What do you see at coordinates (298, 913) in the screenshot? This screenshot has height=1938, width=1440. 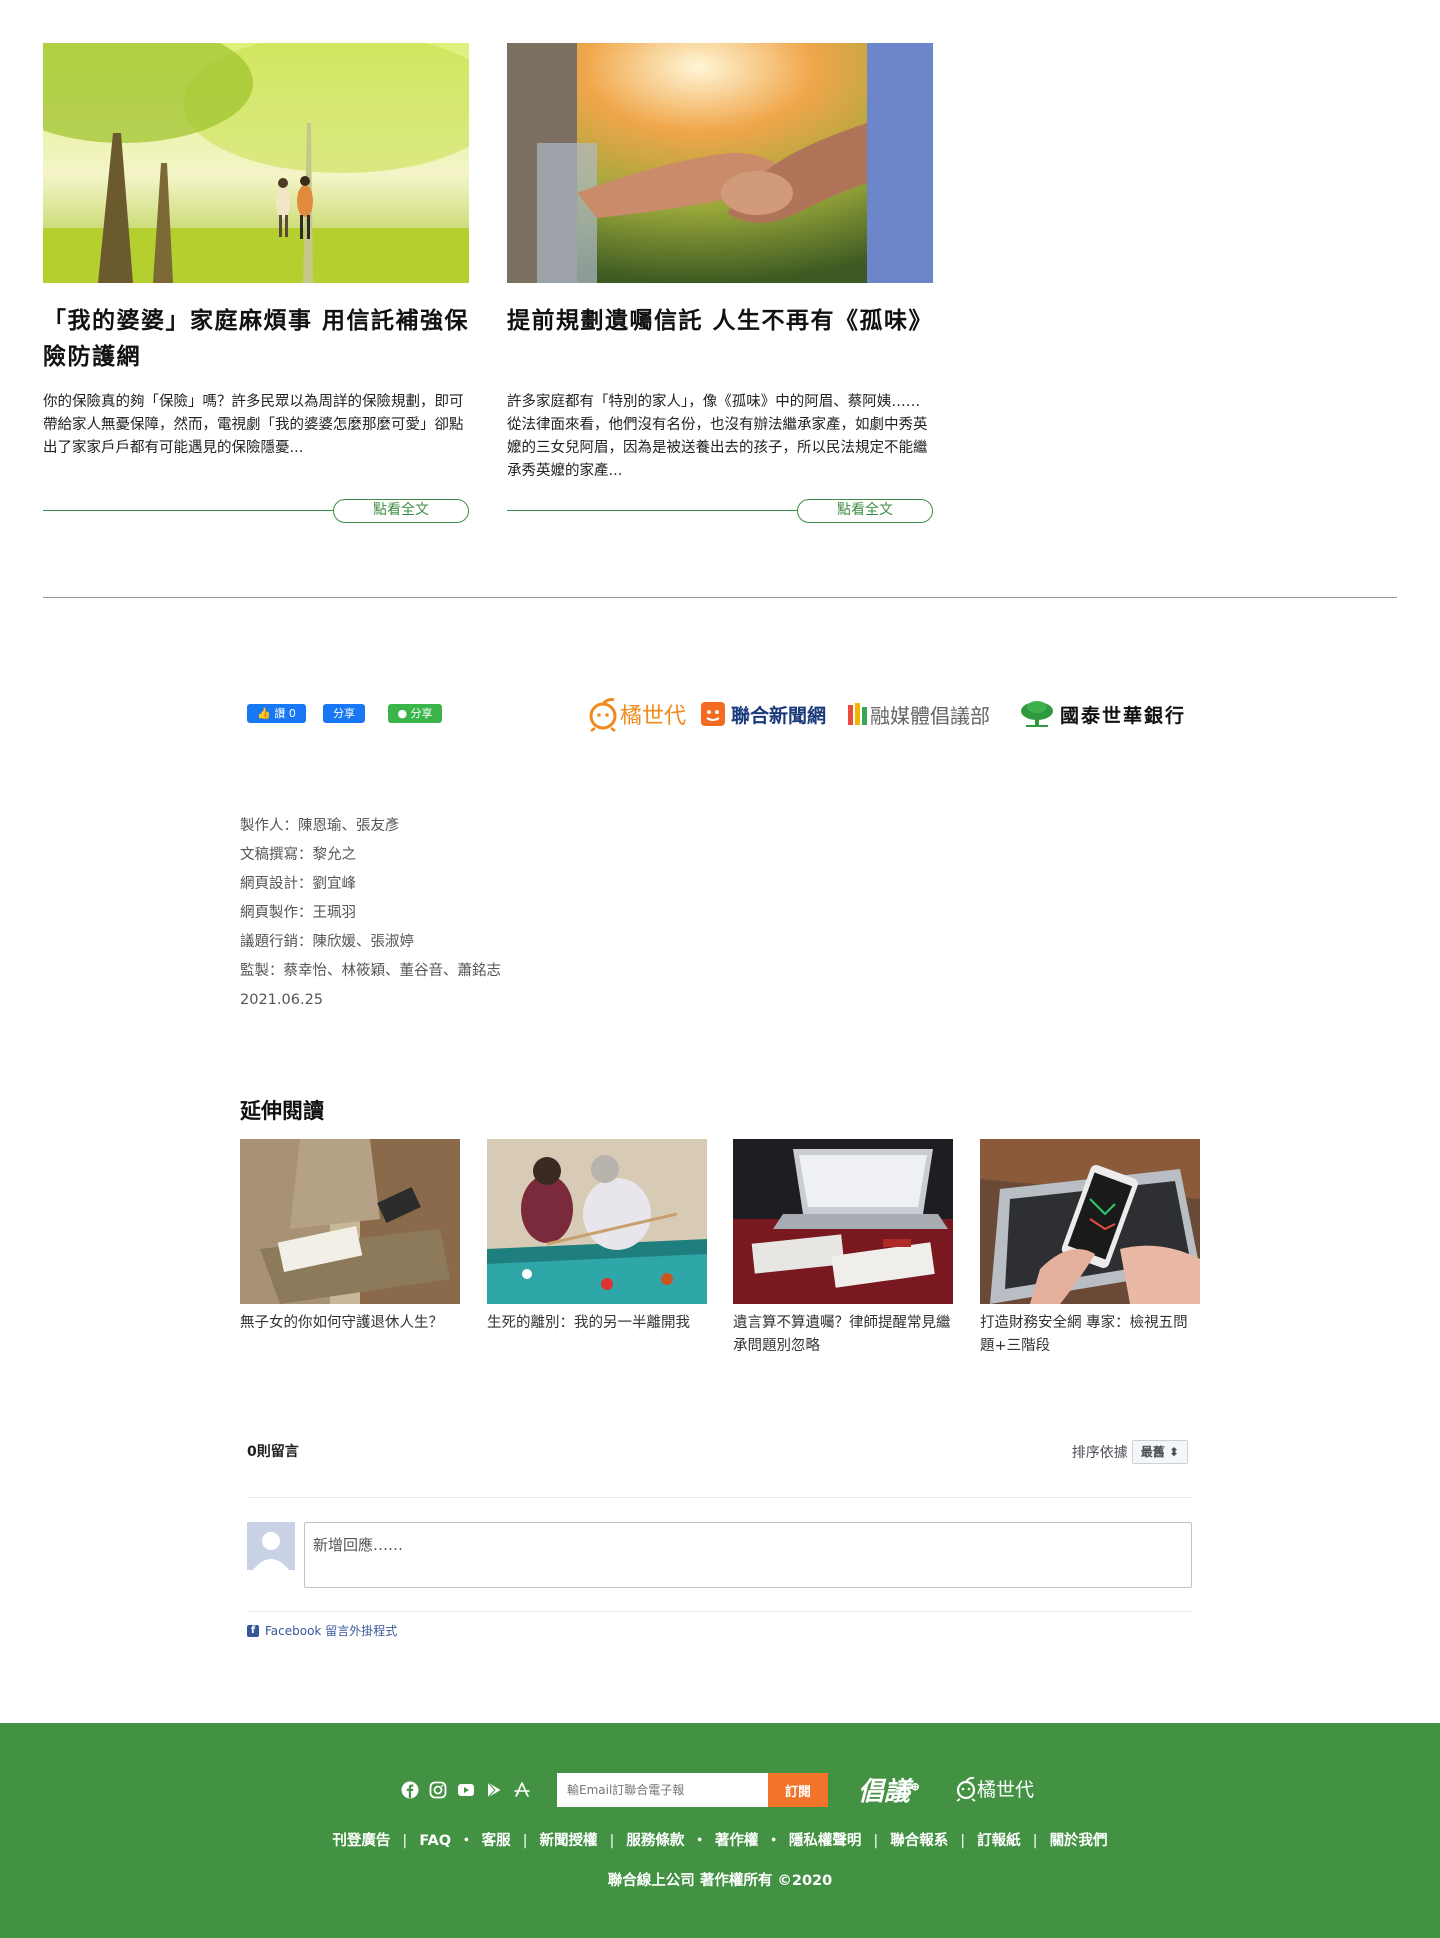 I see `credit-line: 網頁製作：王珮羽` at bounding box center [298, 913].